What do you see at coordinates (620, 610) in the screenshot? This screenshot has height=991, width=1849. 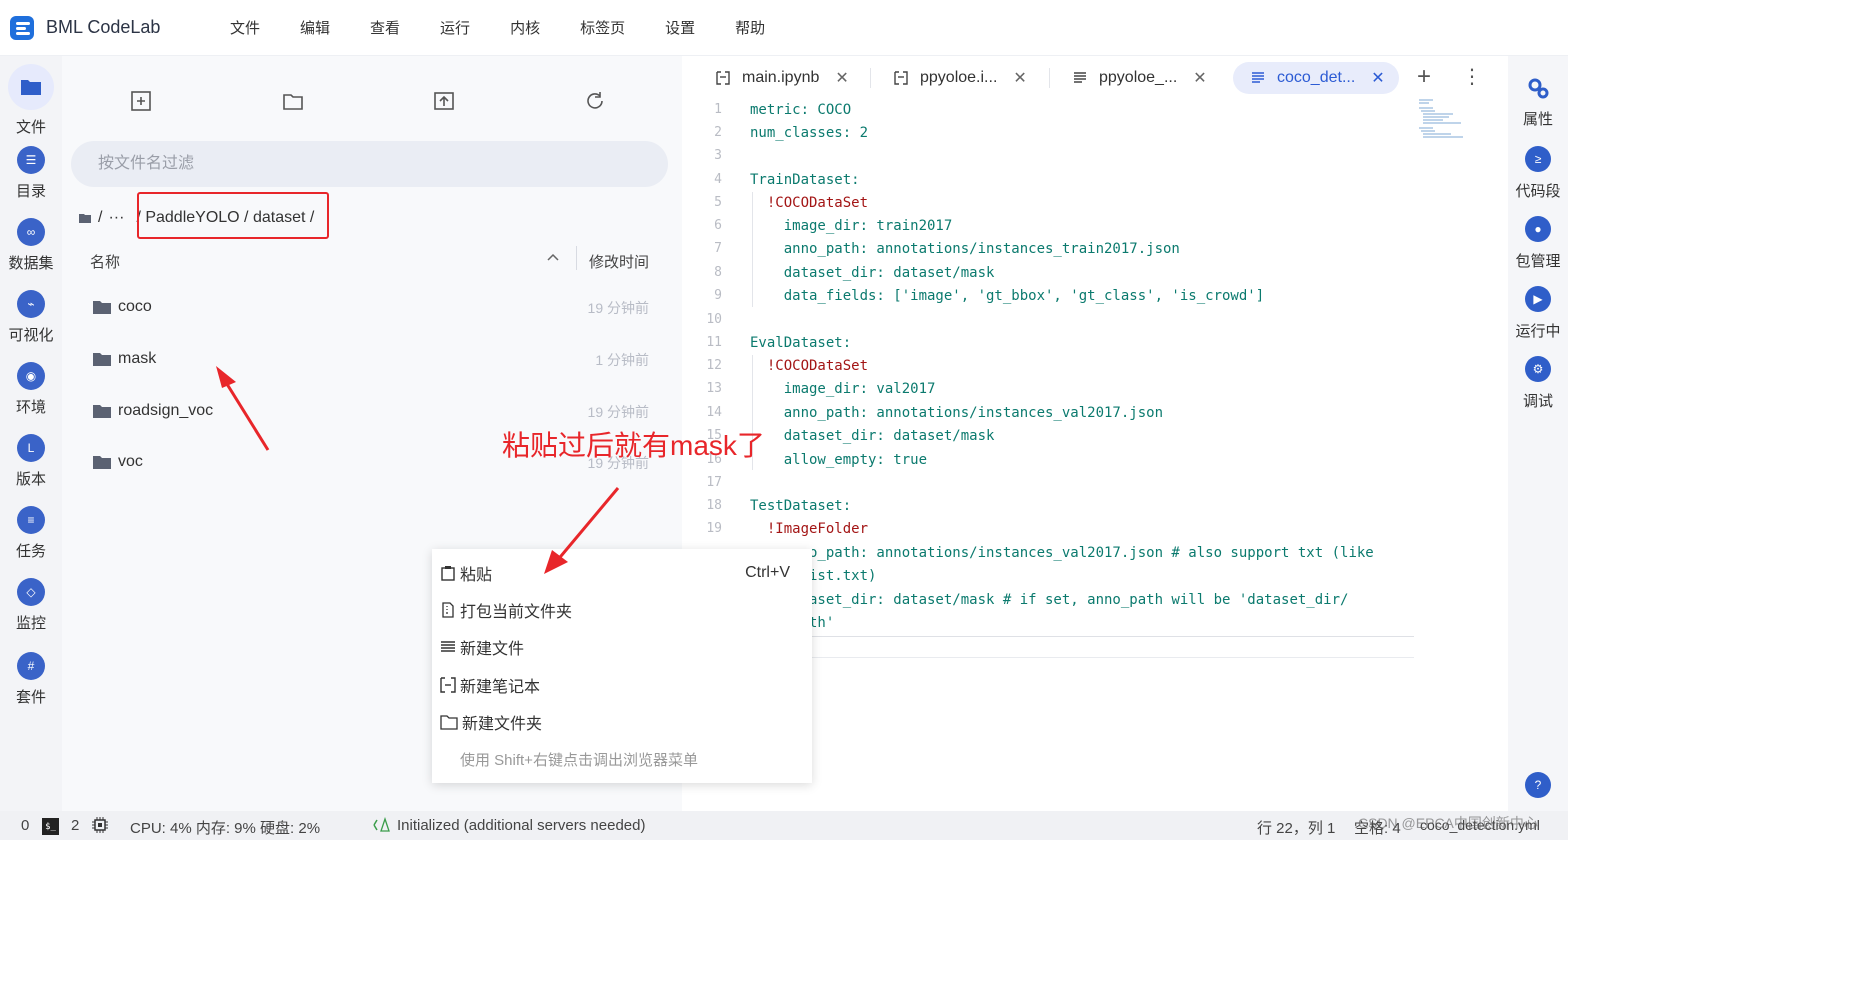 I see `menu-item-zip-folder: 打包当前文件夹` at bounding box center [620, 610].